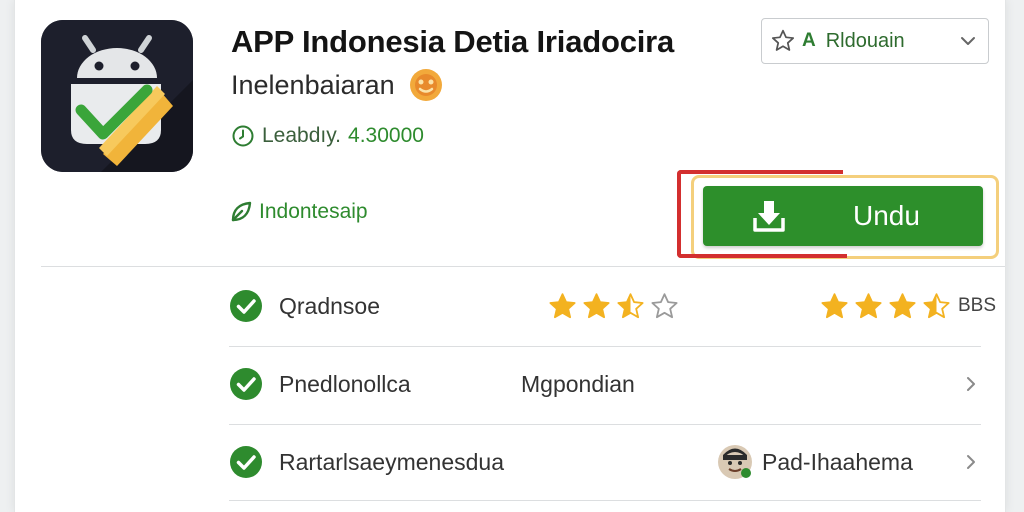 This screenshot has width=1024, height=512. I want to click on clock-icon, so click(243, 136).